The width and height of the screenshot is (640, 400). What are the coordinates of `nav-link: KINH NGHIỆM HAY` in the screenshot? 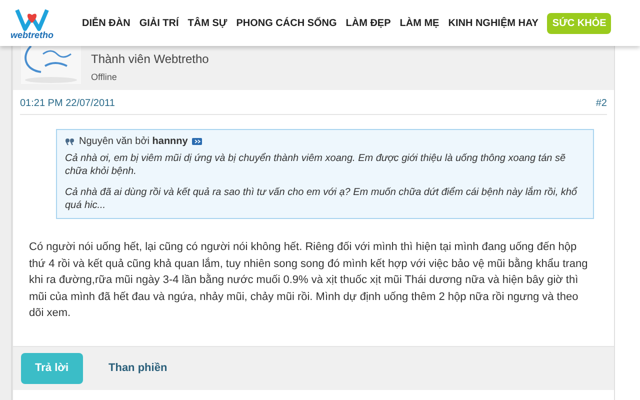 It's located at (493, 23).